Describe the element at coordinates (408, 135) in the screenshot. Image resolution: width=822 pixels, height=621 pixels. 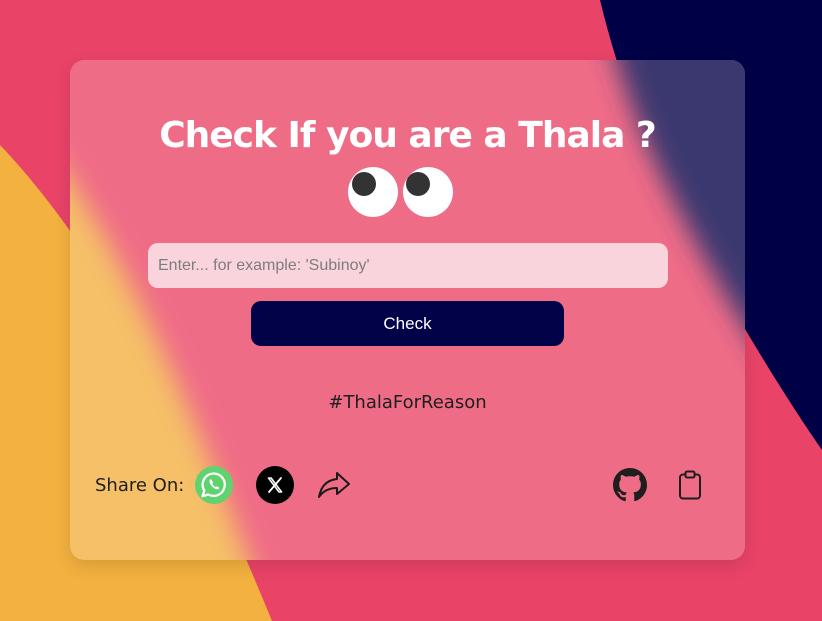
I see `page-title: Check If you are a Thala ?` at that location.